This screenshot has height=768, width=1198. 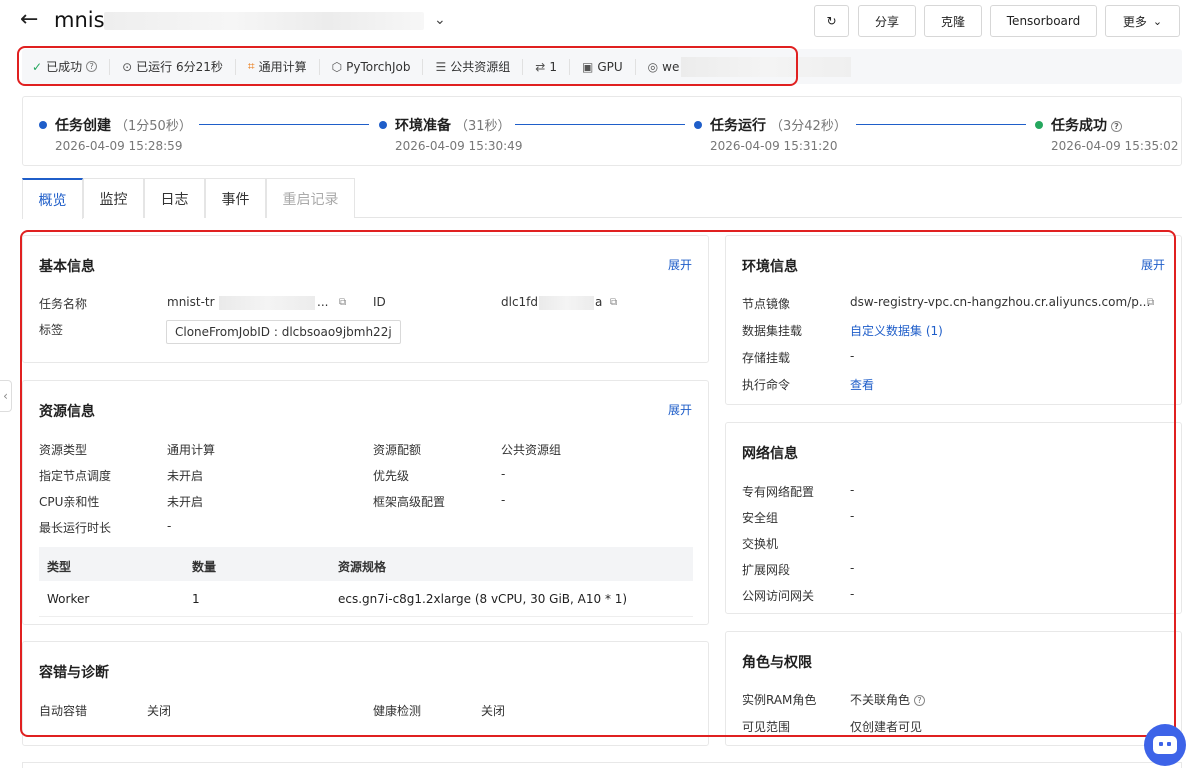 I want to click on compute-icon: ⌗, so click(x=251, y=66).